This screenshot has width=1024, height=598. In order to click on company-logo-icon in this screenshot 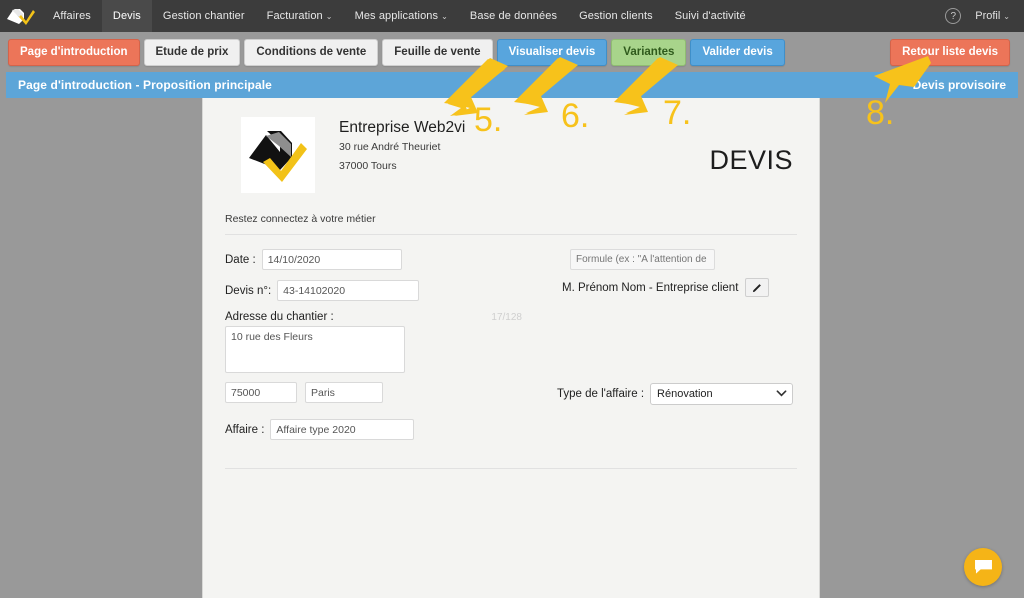, I will do `click(278, 155)`.